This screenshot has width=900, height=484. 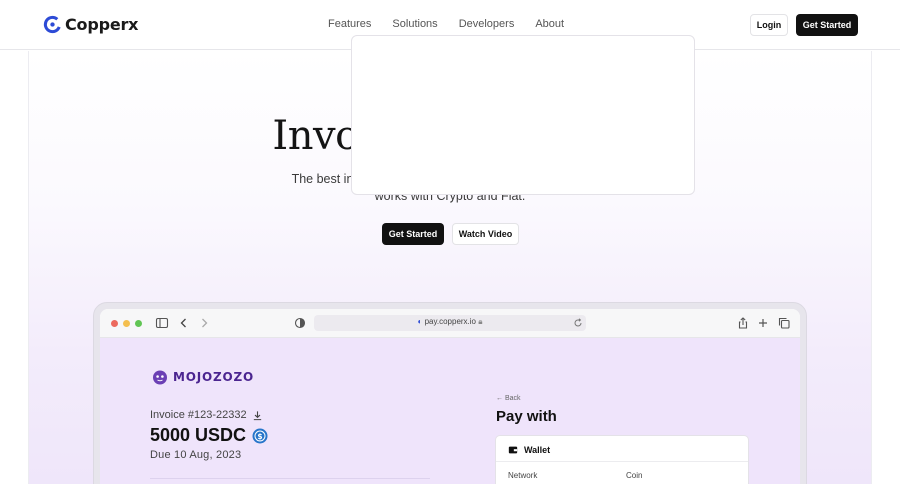 I want to click on download-icon, so click(x=257, y=415).